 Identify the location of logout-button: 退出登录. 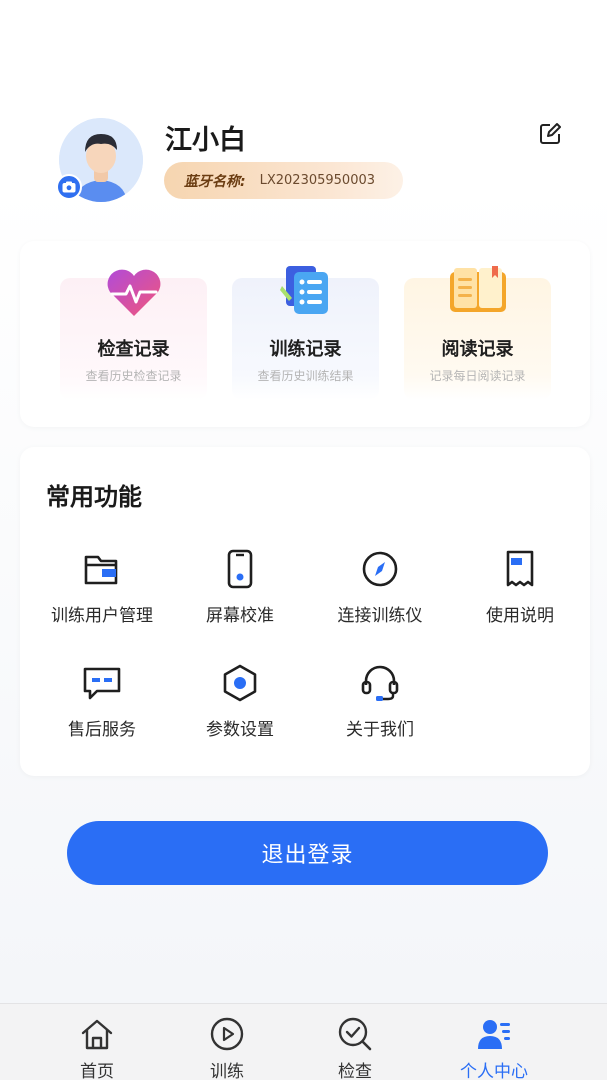
(307, 853).